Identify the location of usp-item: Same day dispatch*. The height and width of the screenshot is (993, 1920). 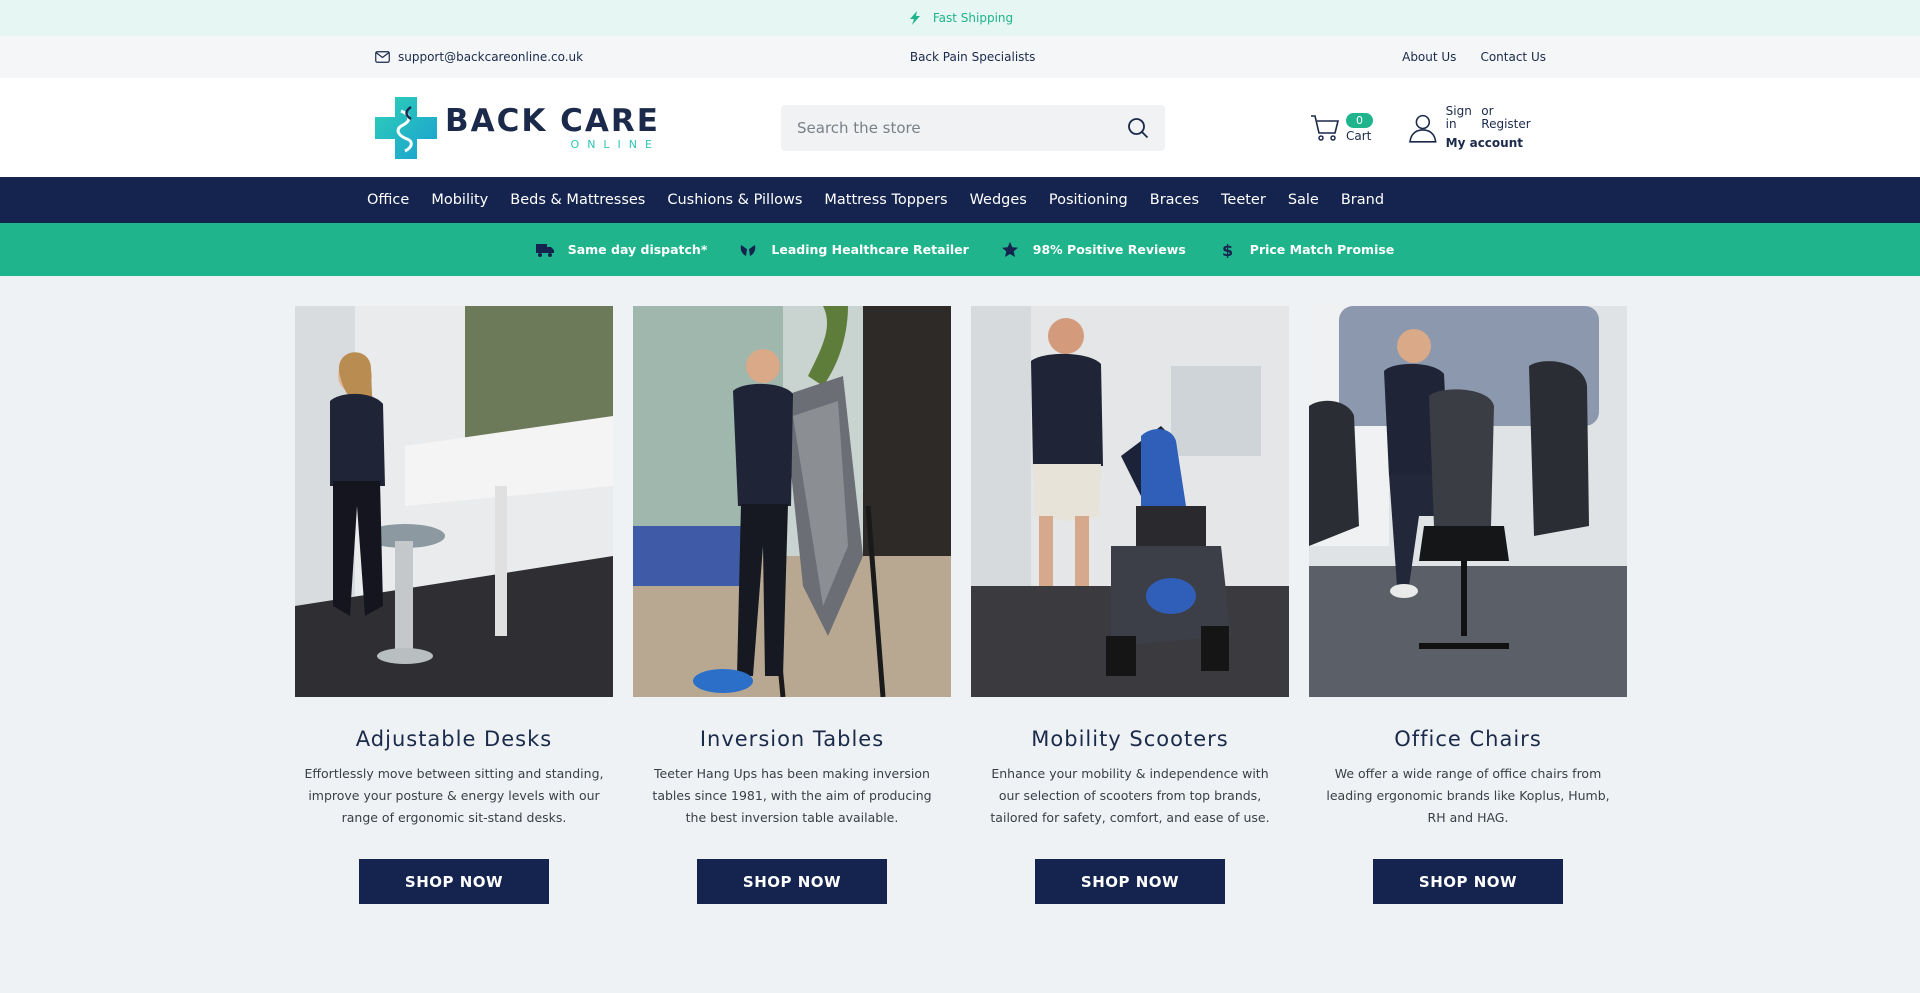
(621, 250).